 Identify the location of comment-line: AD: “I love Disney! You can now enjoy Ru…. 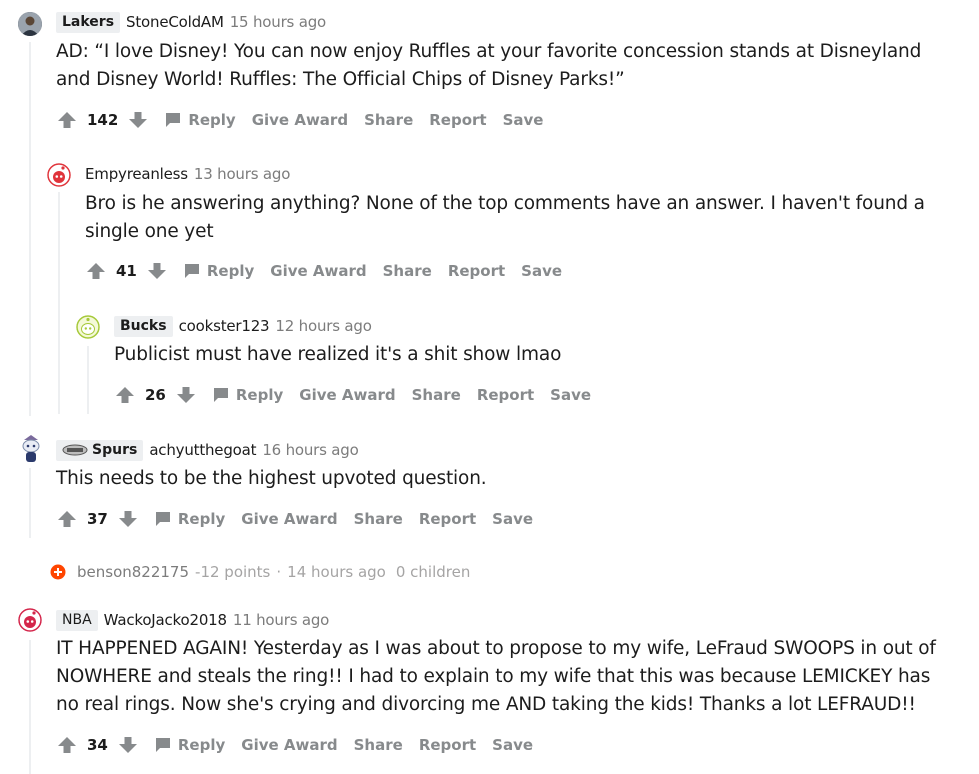
(489, 51).